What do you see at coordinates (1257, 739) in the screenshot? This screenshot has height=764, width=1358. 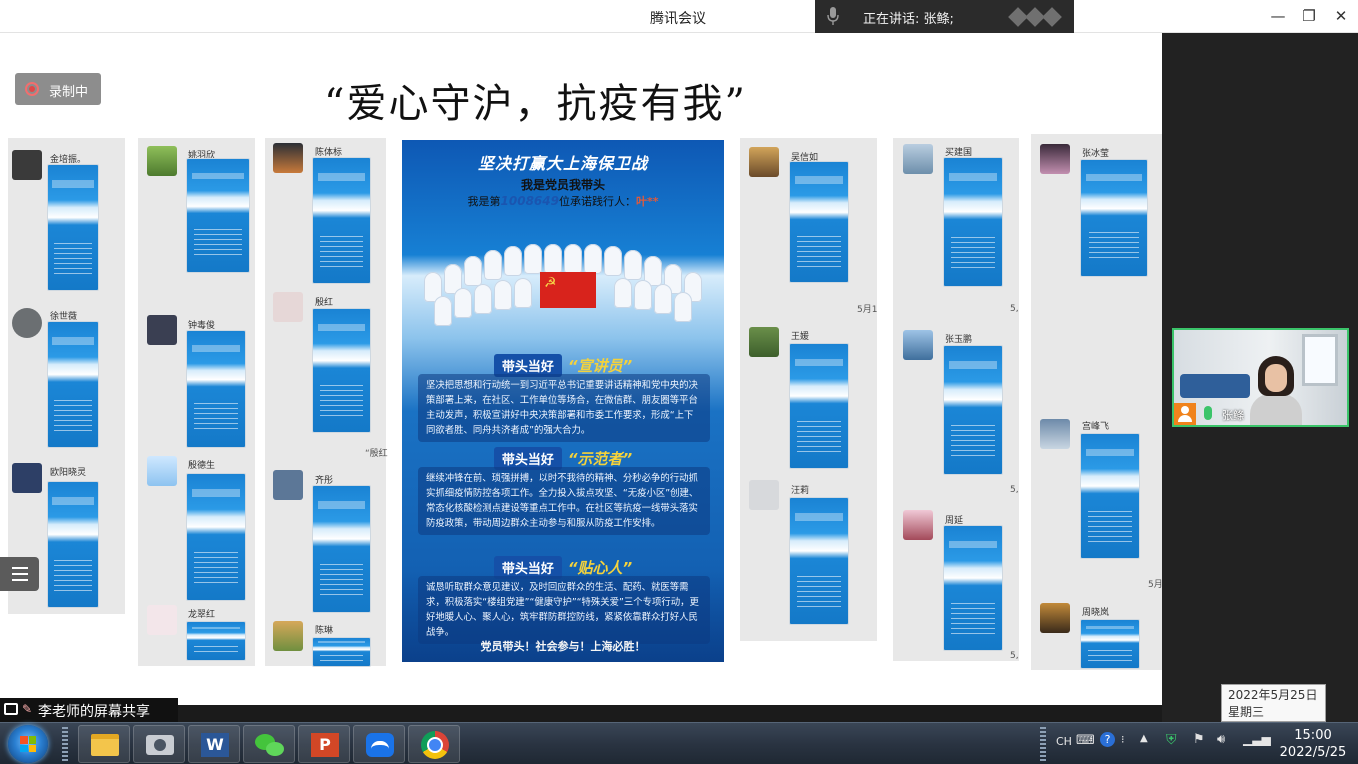 I see `network-signal-icon: ▁▃▅` at bounding box center [1257, 739].